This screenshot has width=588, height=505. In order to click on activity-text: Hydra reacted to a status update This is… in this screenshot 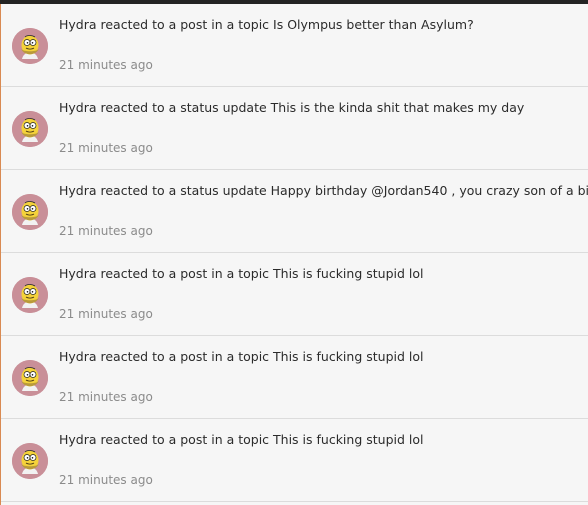, I will do `click(292, 107)`.